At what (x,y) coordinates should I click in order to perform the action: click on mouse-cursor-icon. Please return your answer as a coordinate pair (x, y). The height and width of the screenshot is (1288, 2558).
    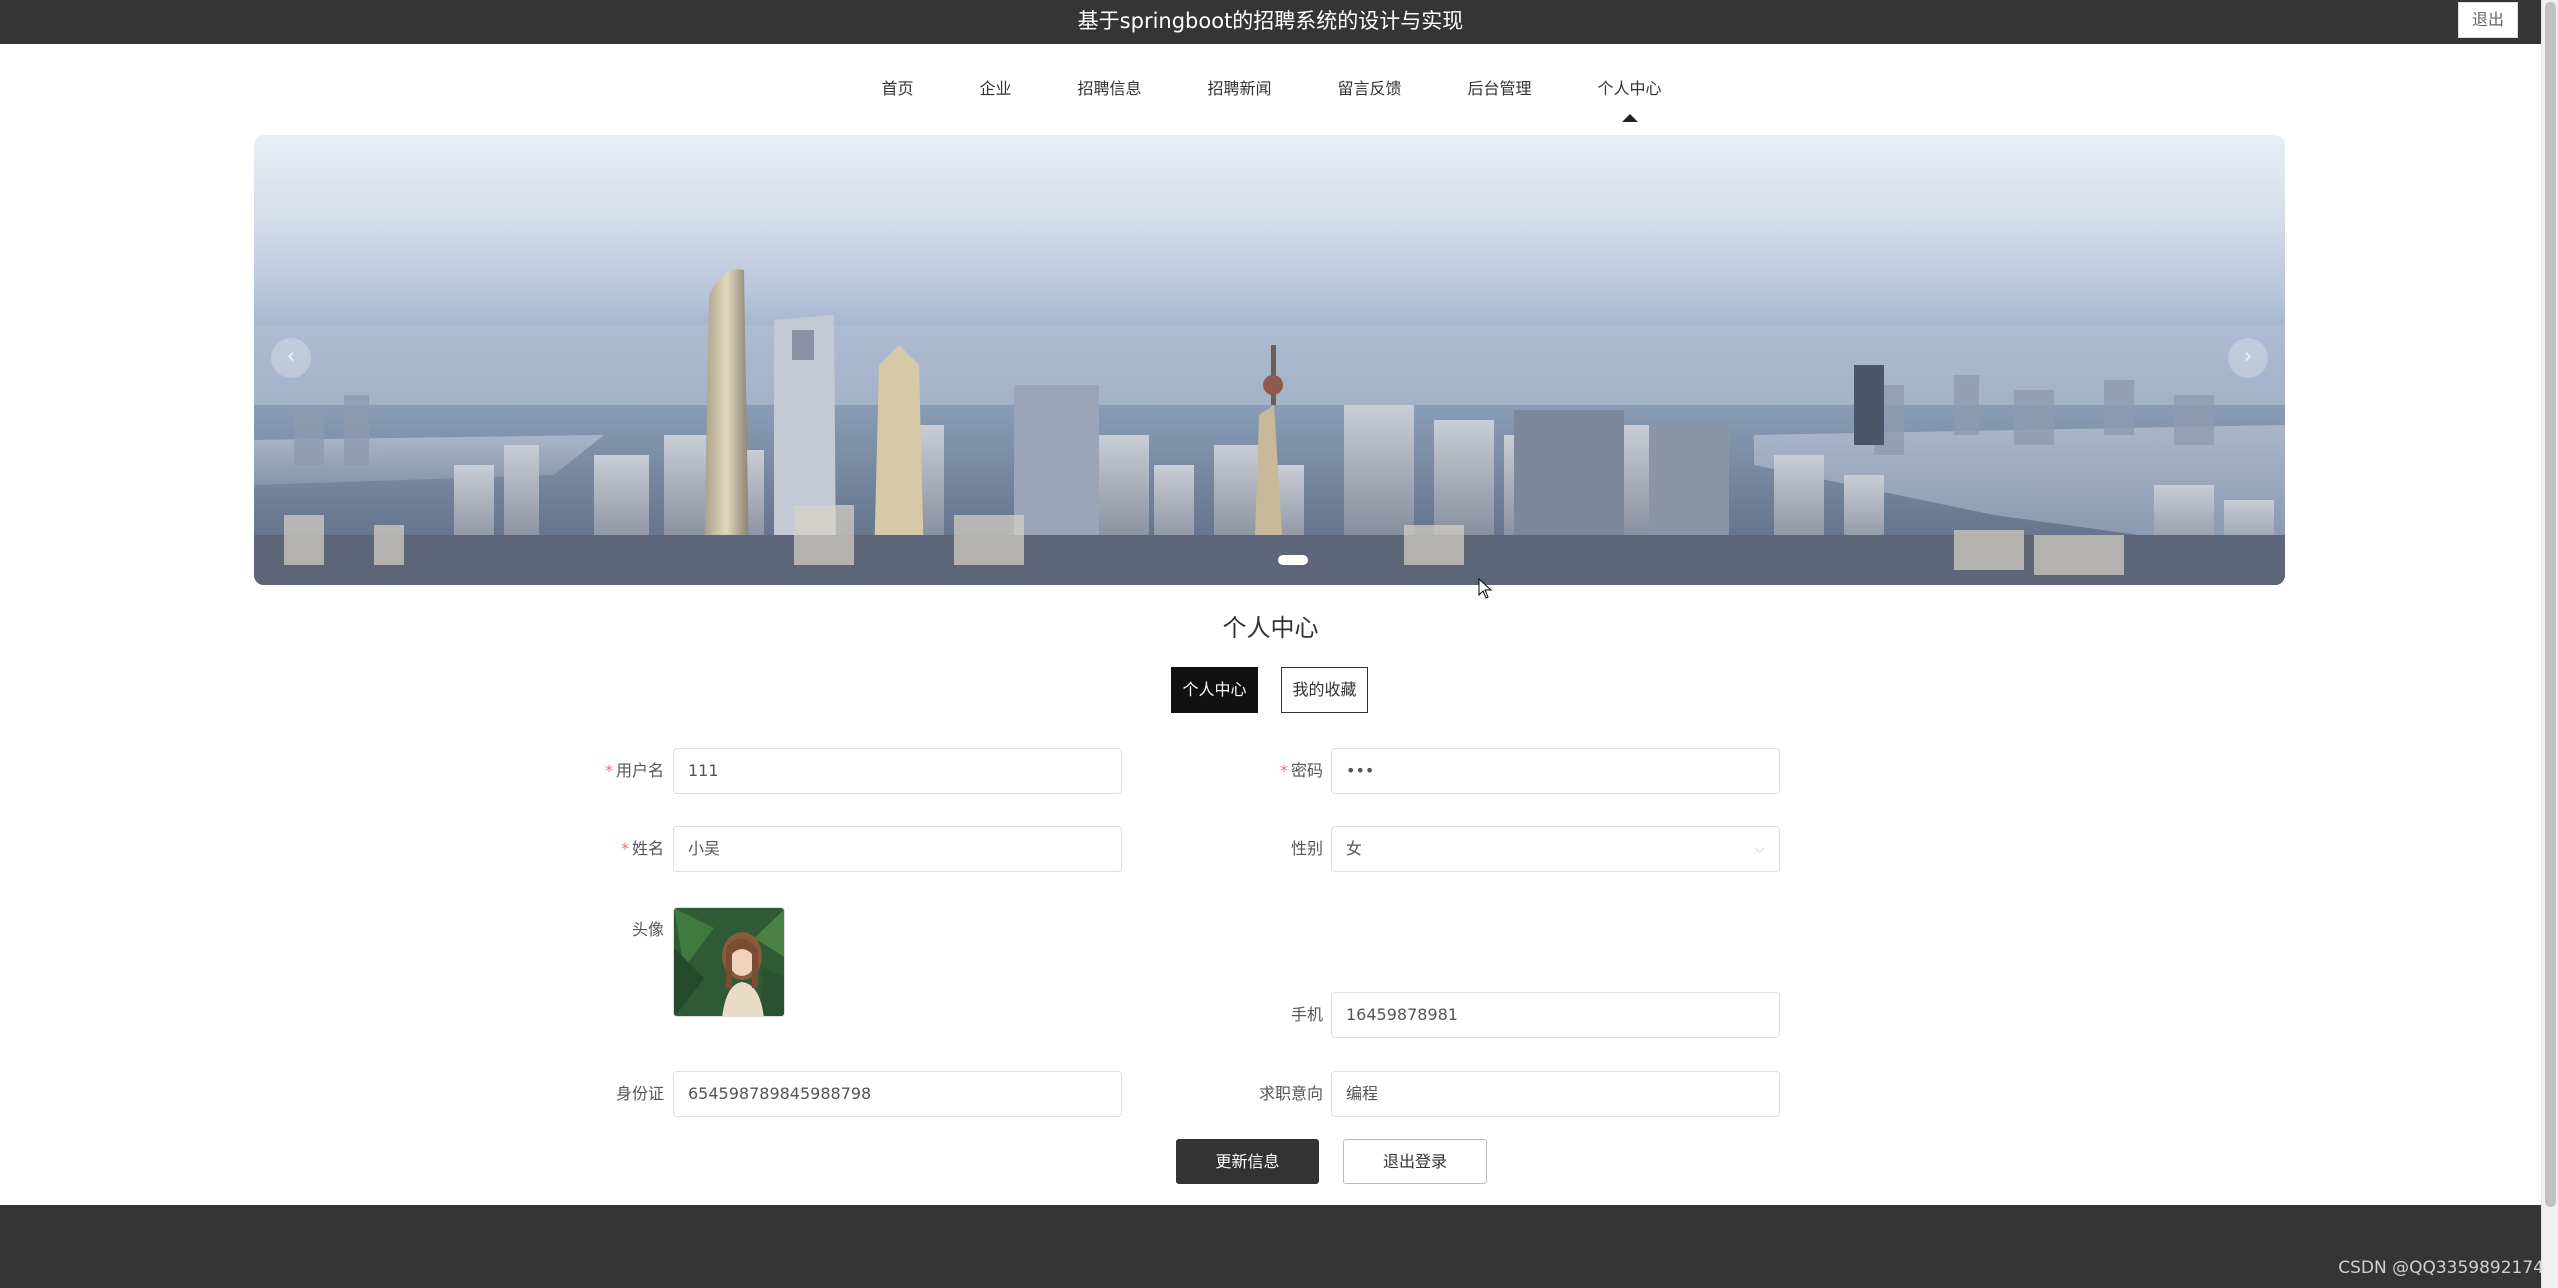
    Looking at the image, I should click on (1485, 588).